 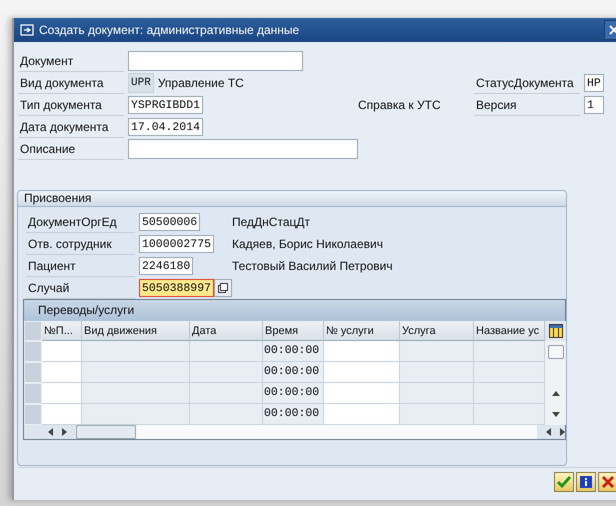 What do you see at coordinates (527, 105) in the screenshot?
I see `field-label: Версия` at bounding box center [527, 105].